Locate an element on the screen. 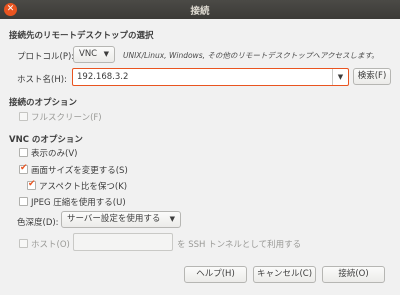  window-title: 接続 is located at coordinates (200, 11).